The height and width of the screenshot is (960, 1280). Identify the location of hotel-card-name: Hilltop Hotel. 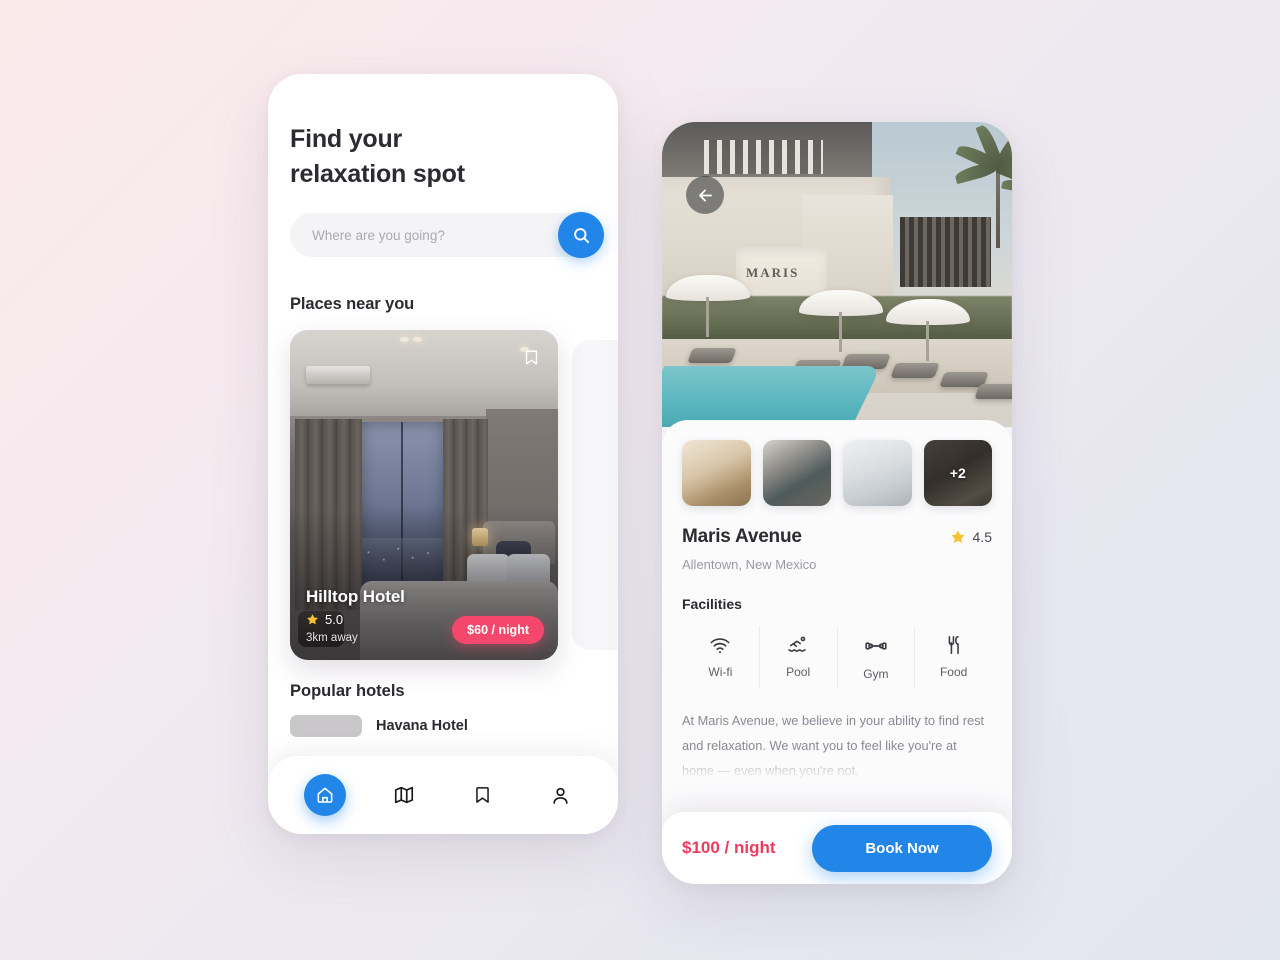
(355, 596).